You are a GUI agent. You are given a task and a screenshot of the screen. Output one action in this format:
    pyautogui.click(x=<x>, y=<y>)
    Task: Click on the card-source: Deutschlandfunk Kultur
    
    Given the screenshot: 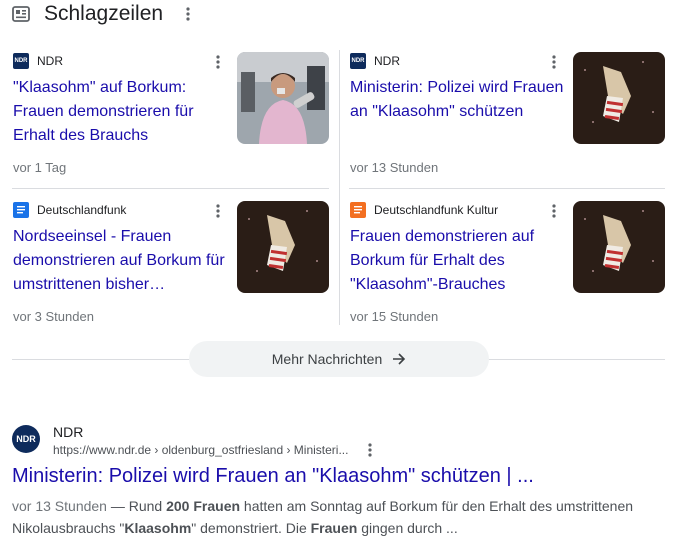 What is the action you would take?
    pyautogui.click(x=436, y=210)
    